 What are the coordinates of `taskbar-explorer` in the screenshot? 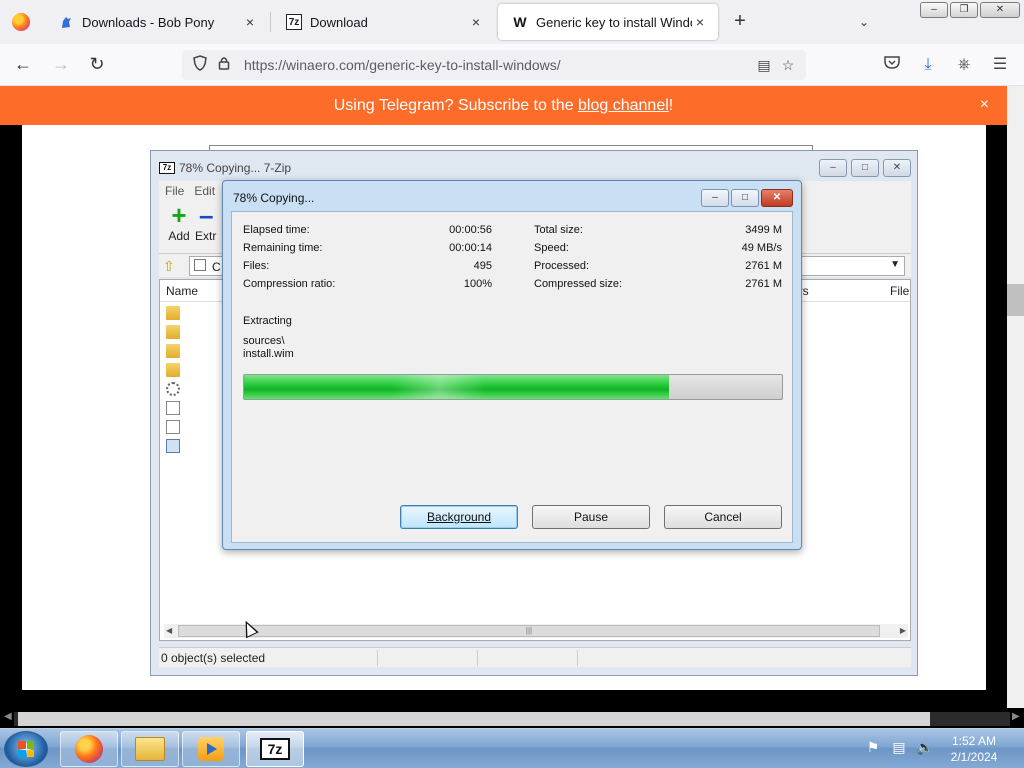 It's located at (150, 749).